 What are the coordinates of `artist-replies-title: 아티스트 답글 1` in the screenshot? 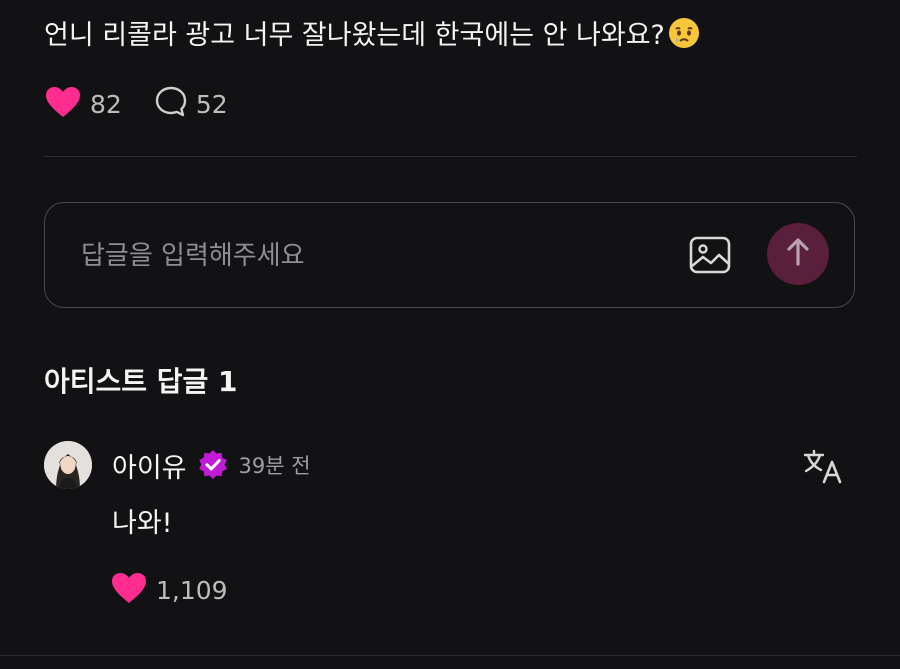 It's located at (141, 381).